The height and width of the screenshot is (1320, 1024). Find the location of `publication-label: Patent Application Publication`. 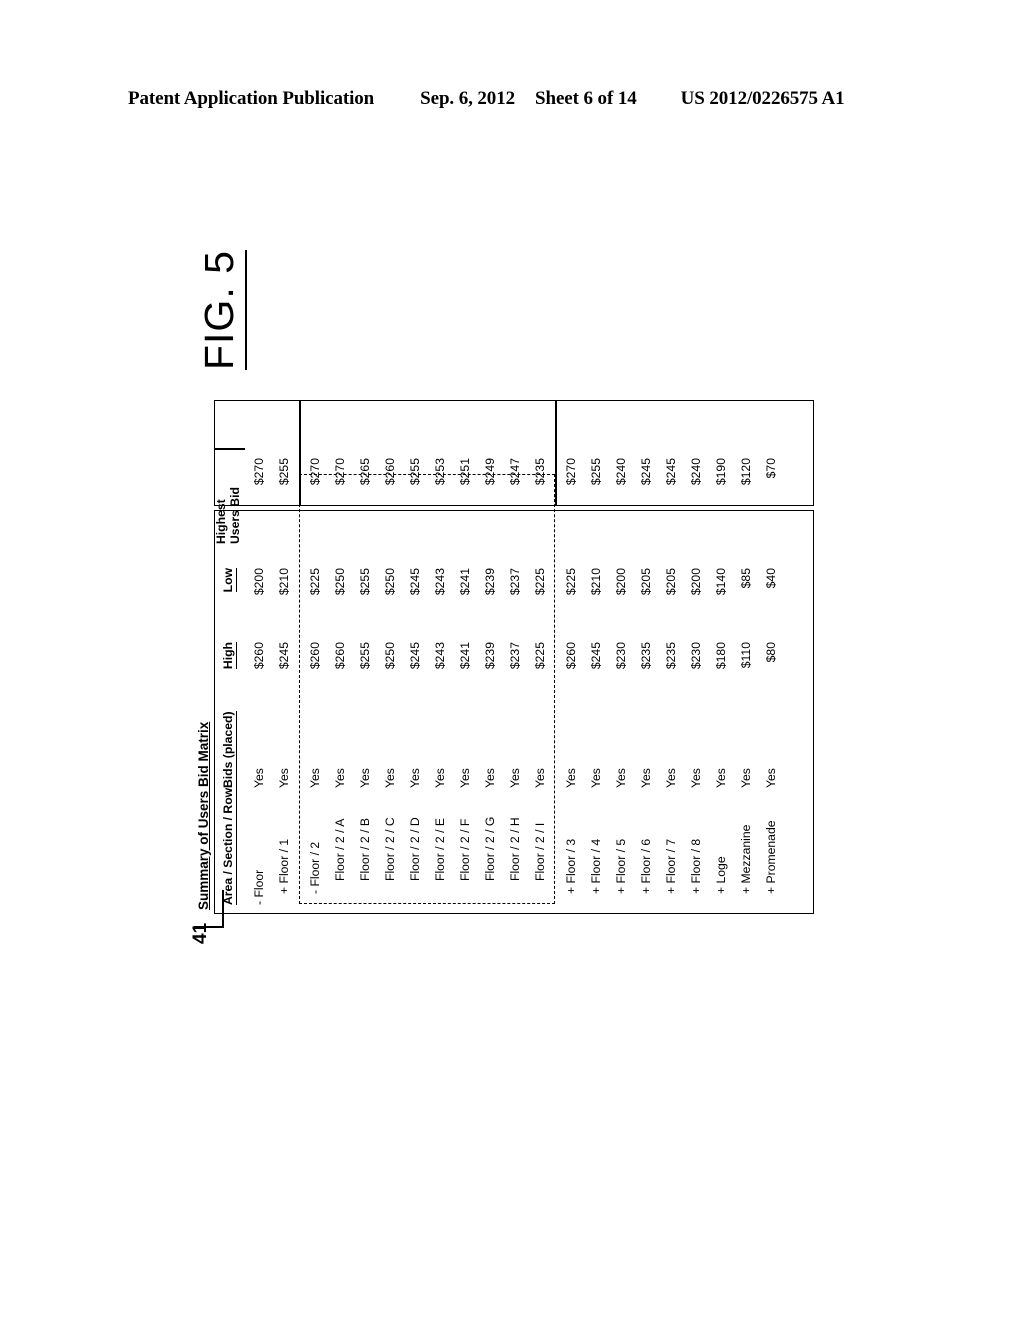

publication-label: Patent Application Publication is located at coordinates (251, 98).